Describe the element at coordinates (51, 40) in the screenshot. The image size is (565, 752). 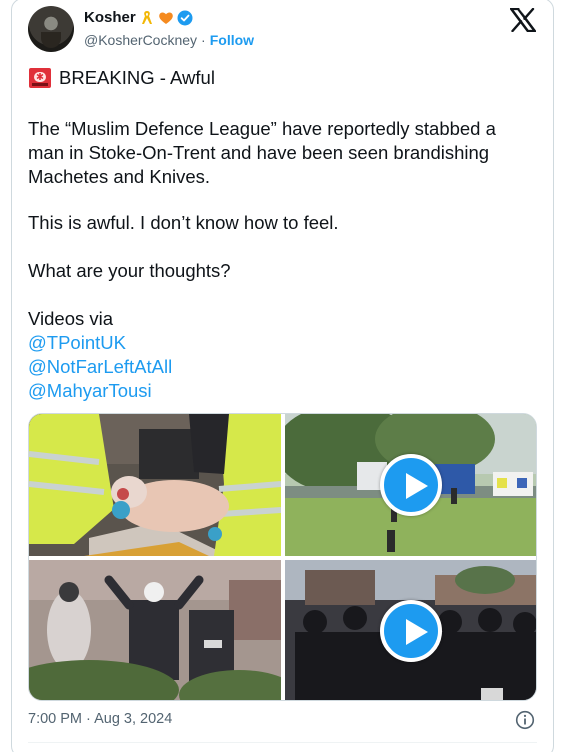
I see `avatar-beard-shape` at that location.